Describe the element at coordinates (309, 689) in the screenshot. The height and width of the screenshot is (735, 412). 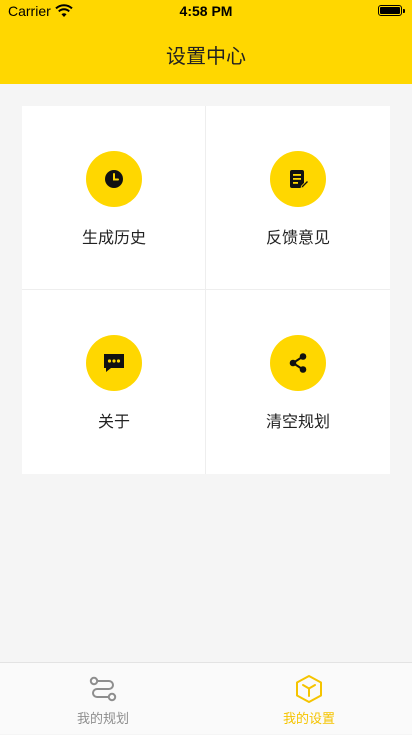
I see `cube-icon` at that location.